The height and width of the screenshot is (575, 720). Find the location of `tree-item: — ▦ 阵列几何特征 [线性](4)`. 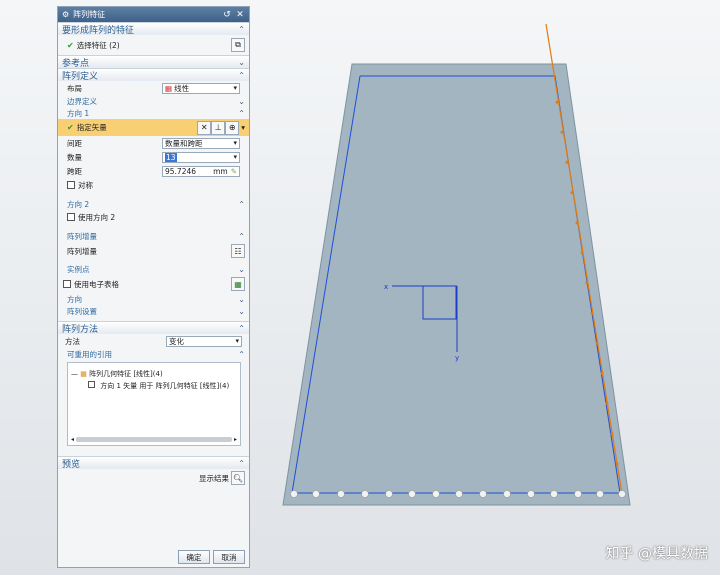

tree-item: — ▦ 阵列几何特征 [线性](4) is located at coordinates (117, 374).